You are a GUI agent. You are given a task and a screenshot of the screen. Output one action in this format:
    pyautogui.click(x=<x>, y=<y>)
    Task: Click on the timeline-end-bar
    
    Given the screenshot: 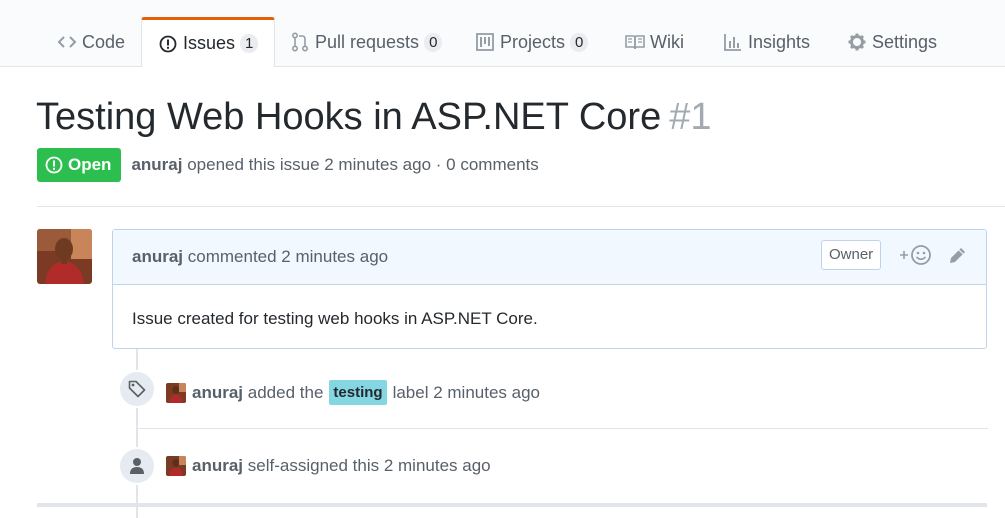 What is the action you would take?
    pyautogui.click(x=512, y=505)
    